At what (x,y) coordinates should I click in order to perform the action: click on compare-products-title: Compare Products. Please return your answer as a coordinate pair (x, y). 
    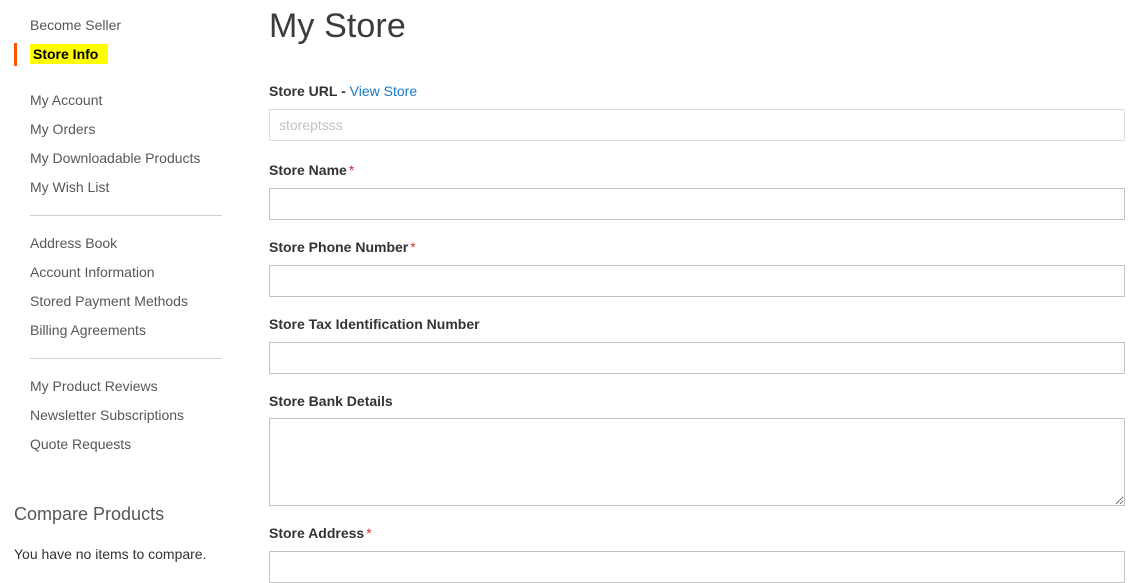
    Looking at the image, I should click on (89, 514).